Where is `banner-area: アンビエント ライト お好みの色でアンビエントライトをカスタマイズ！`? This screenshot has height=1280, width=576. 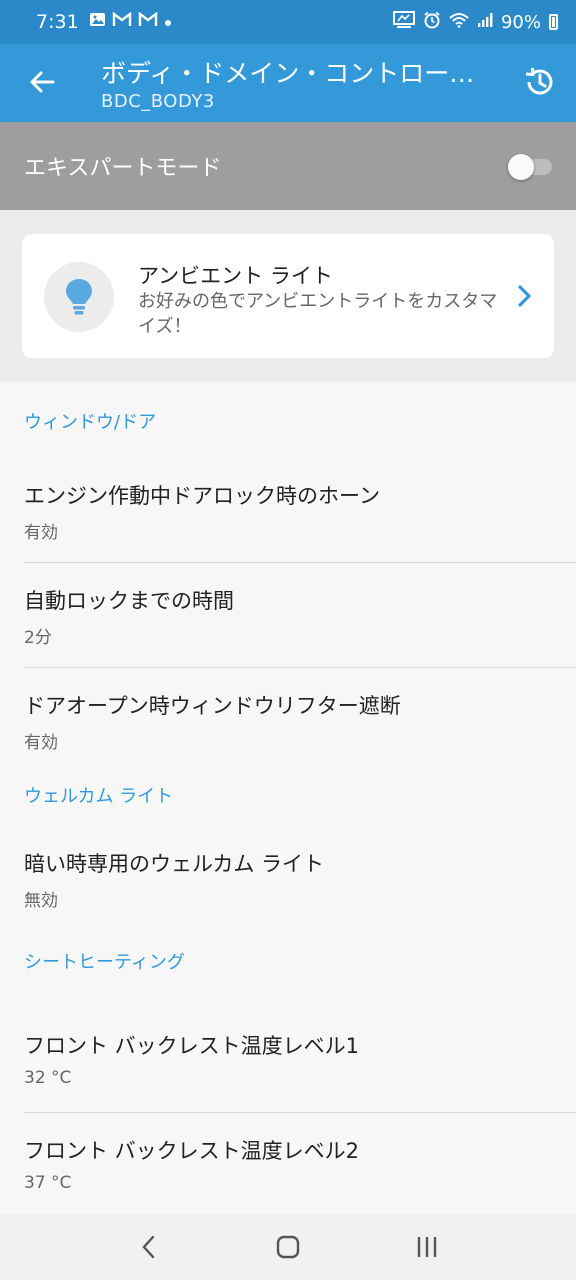
banner-area: アンビエント ライト お好みの色でアンビエントライトをカスタマイズ！ is located at coordinates (288, 296).